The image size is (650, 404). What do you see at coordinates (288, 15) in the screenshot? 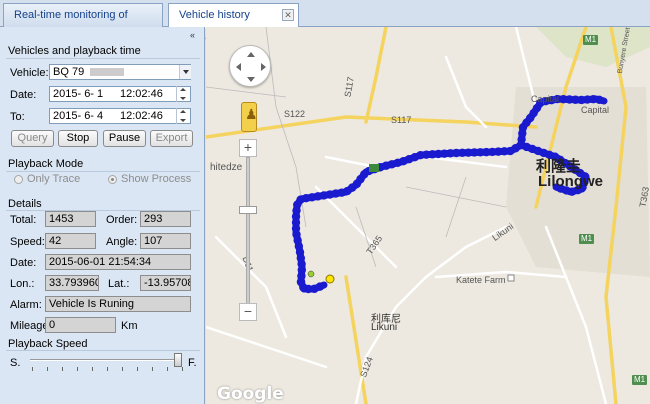
I see `close-icon: ✕` at bounding box center [288, 15].